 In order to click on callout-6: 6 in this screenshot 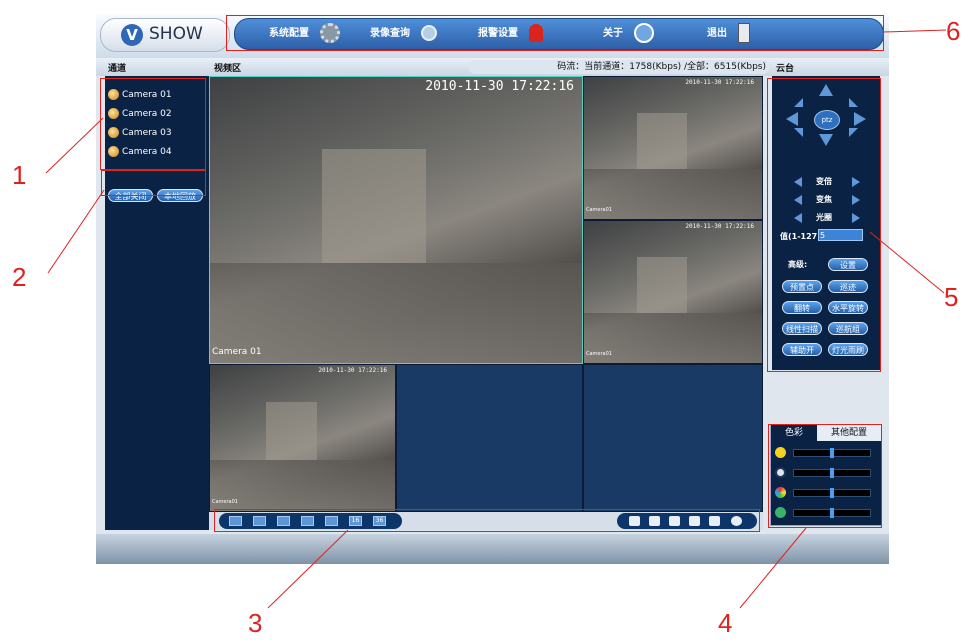, I will do `click(953, 31)`.